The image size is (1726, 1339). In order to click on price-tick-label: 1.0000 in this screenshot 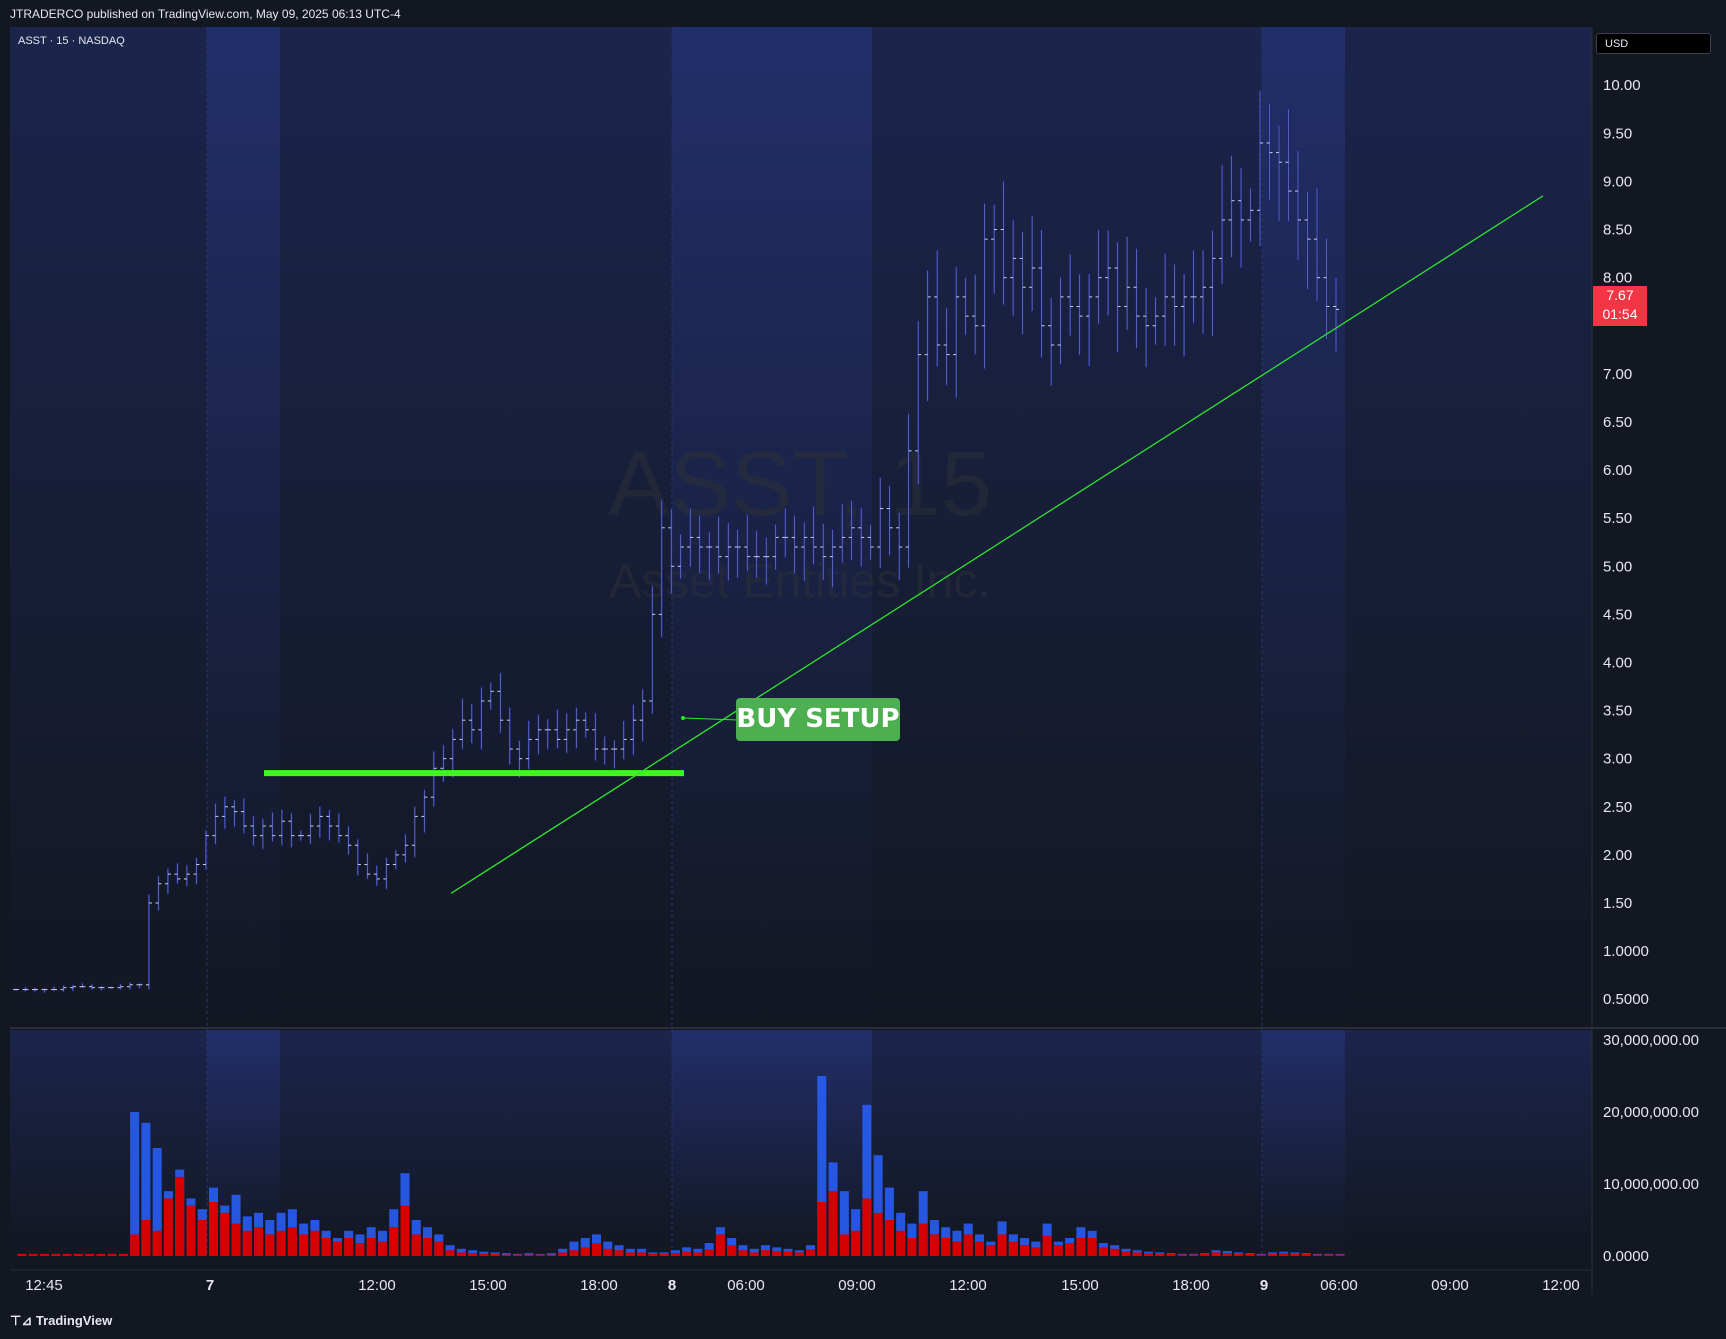, I will do `click(1626, 951)`.